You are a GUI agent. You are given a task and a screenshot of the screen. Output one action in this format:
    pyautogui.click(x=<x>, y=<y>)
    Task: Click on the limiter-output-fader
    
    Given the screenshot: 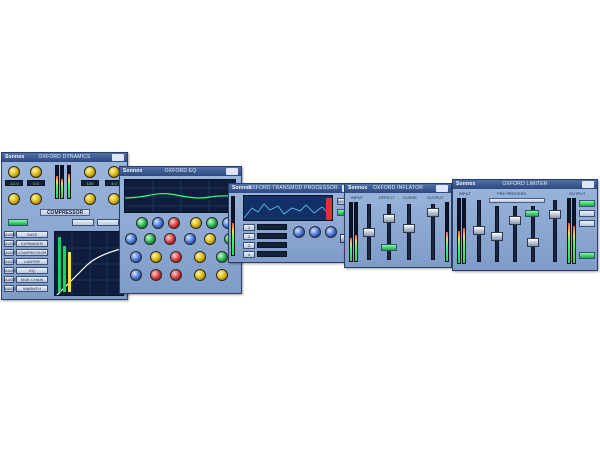 What is the action you would take?
    pyautogui.click(x=555, y=214)
    